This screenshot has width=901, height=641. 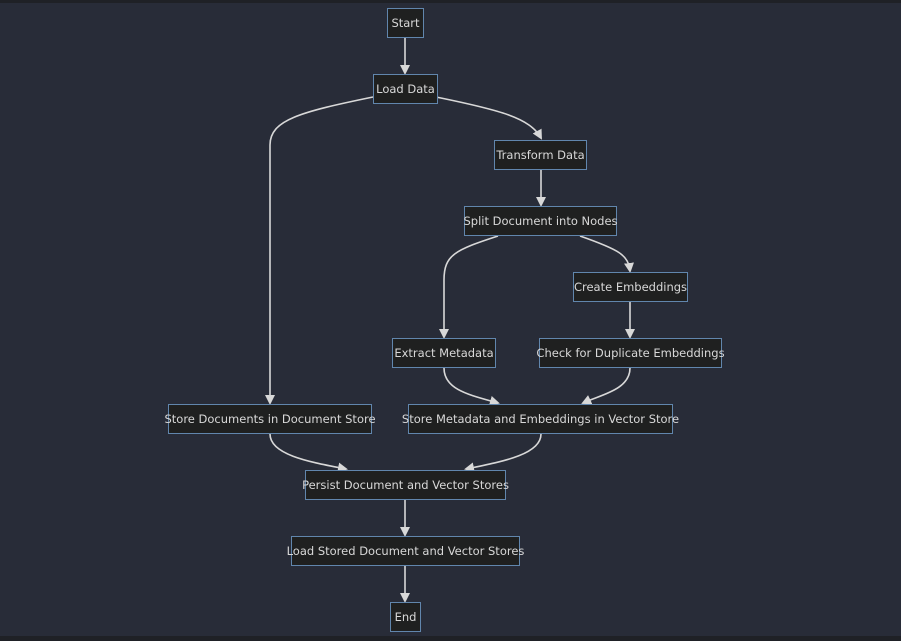 I want to click on node-extract-metadata: Extract Metadata, so click(x=444, y=353).